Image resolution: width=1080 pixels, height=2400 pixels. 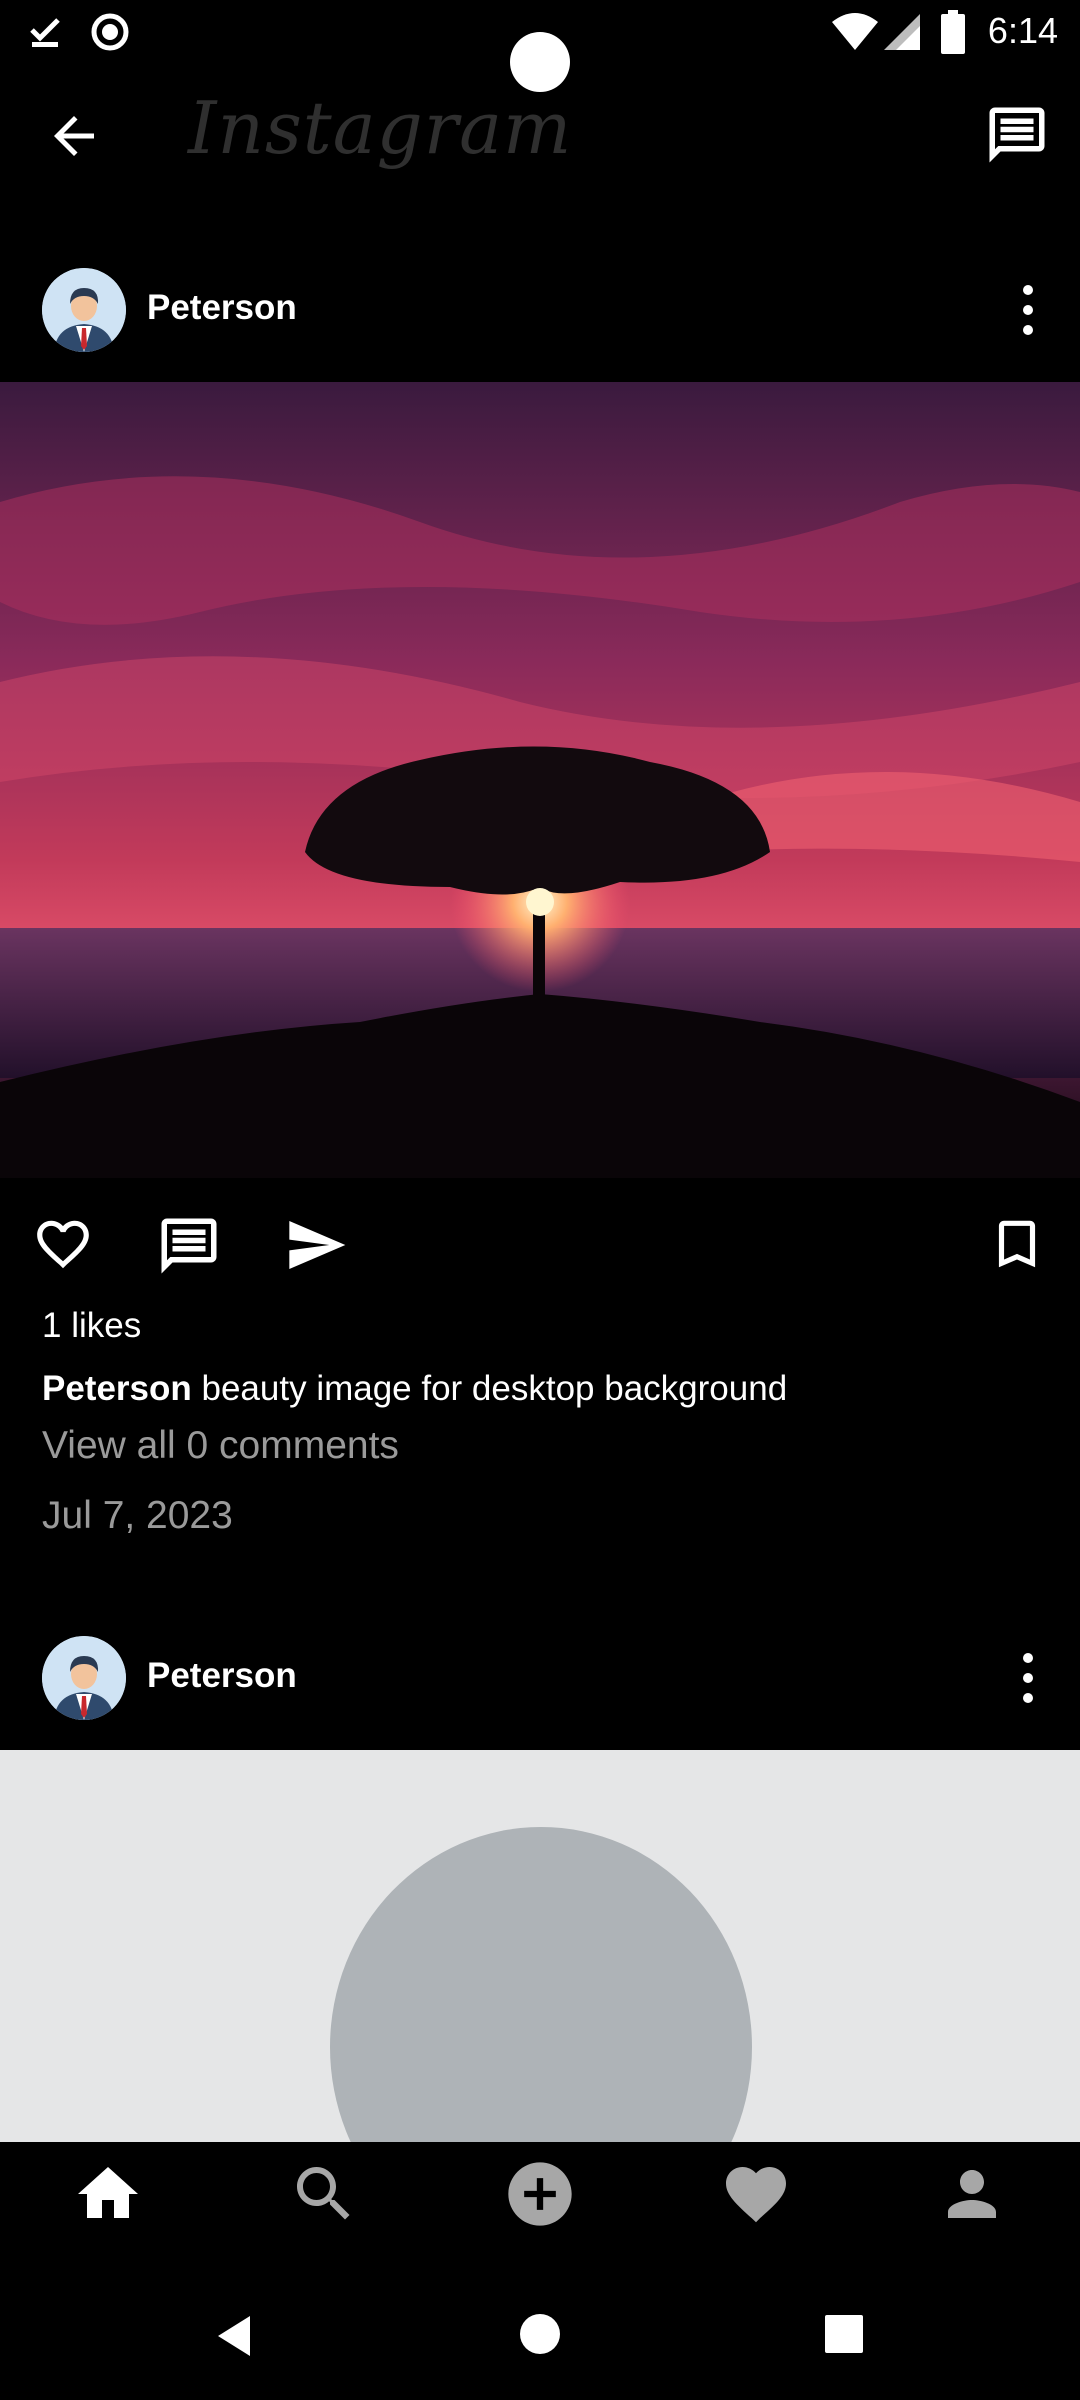 What do you see at coordinates (63, 1244) in the screenshot?
I see `heart-outline-icon` at bounding box center [63, 1244].